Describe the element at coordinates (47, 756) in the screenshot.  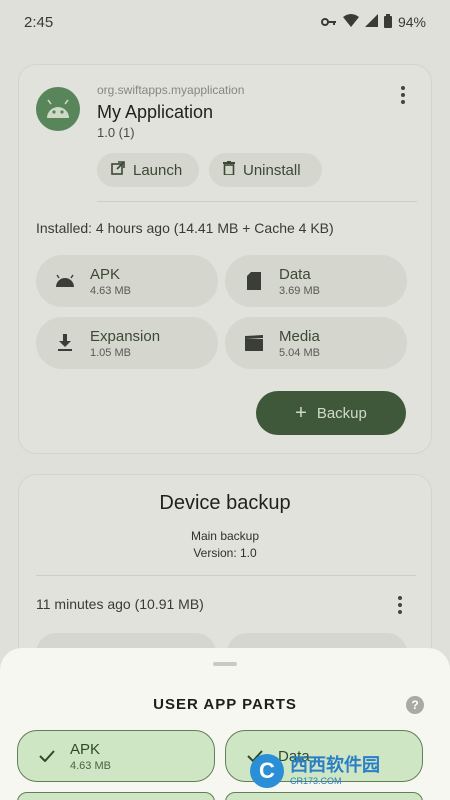
I see `check-icon` at that location.